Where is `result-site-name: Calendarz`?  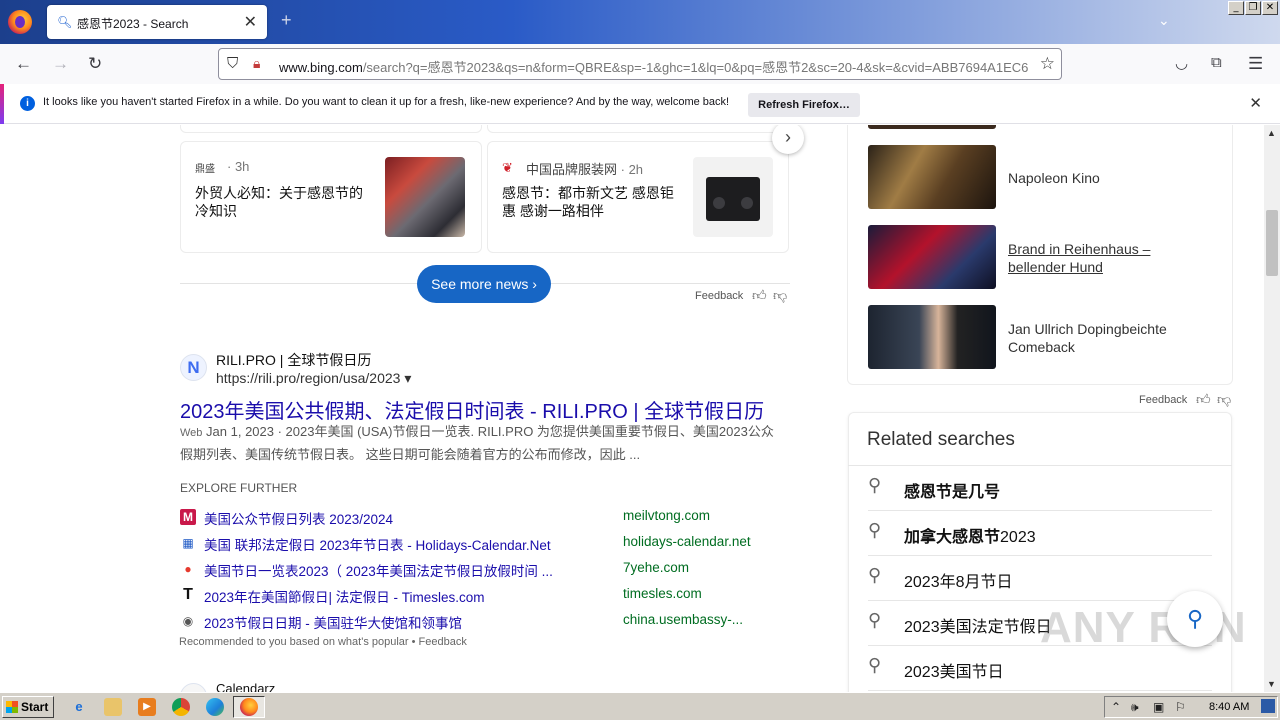 result-site-name: Calendarz is located at coordinates (245, 686).